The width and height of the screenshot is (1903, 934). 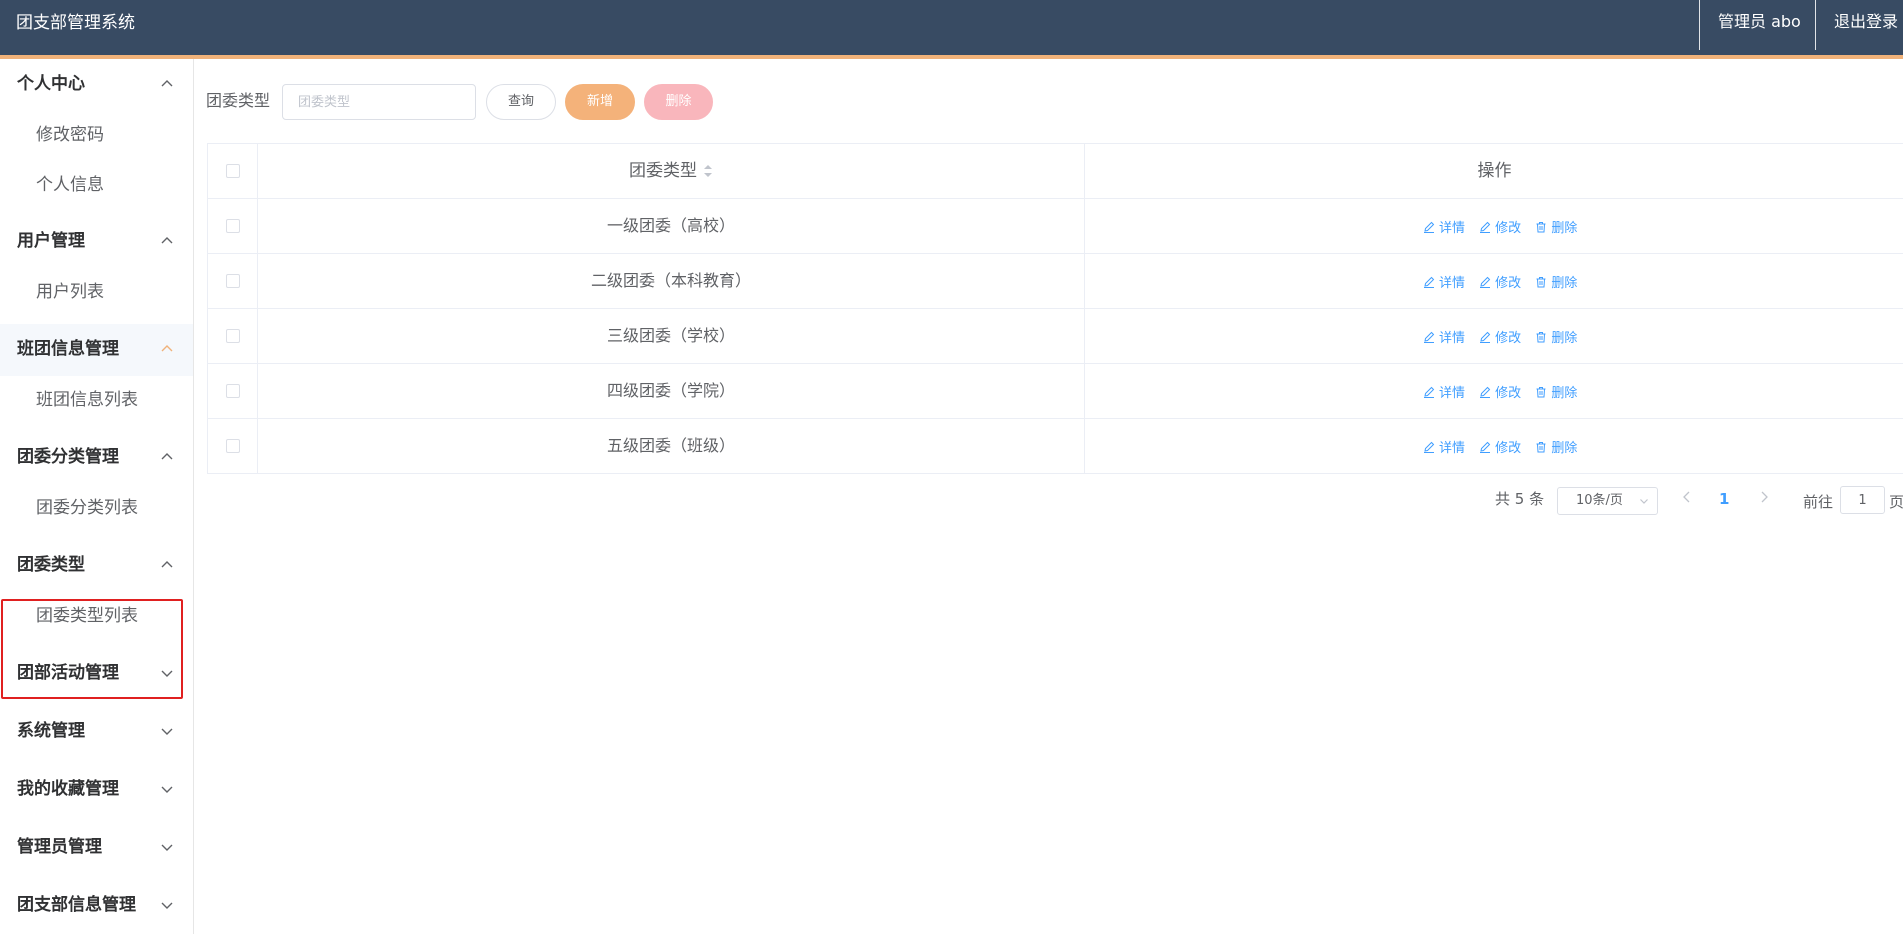 What do you see at coordinates (521, 102) in the screenshot?
I see `query-button: 查询` at bounding box center [521, 102].